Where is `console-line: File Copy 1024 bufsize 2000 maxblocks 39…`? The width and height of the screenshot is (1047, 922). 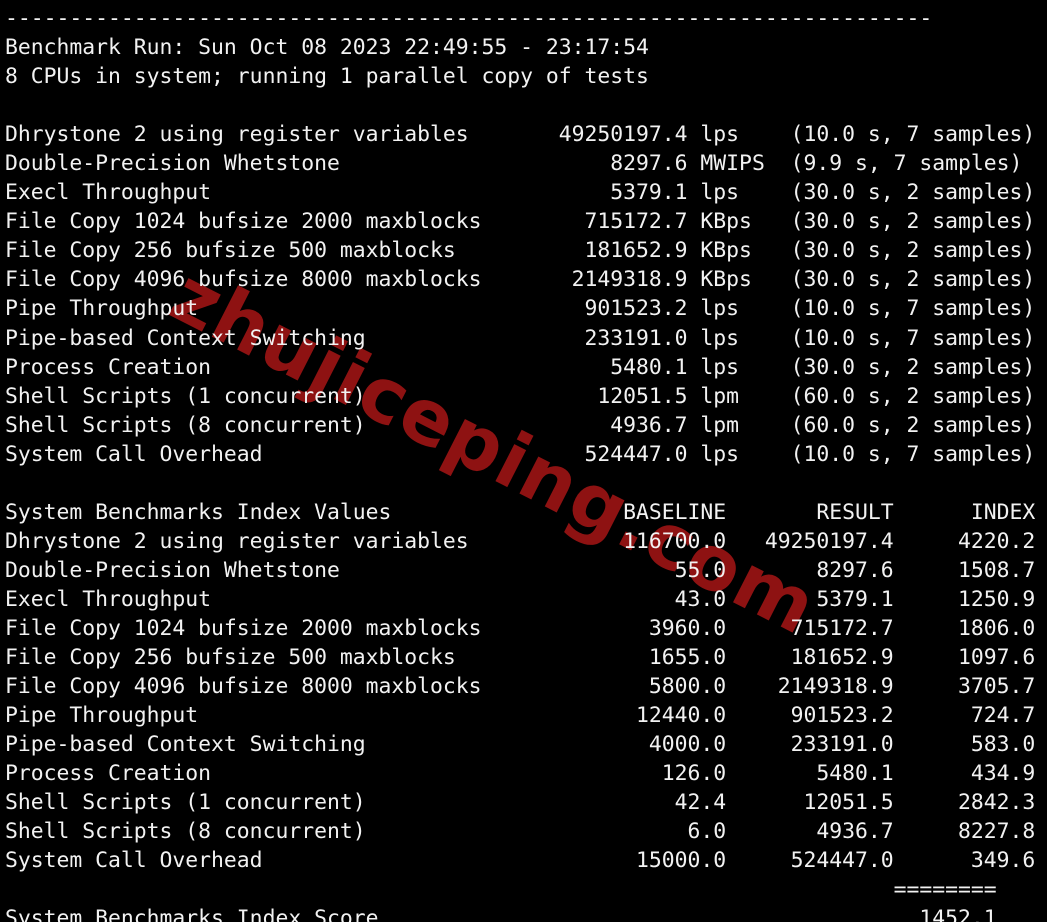 console-line: File Copy 1024 bufsize 2000 maxblocks 39… is located at coordinates (520, 628).